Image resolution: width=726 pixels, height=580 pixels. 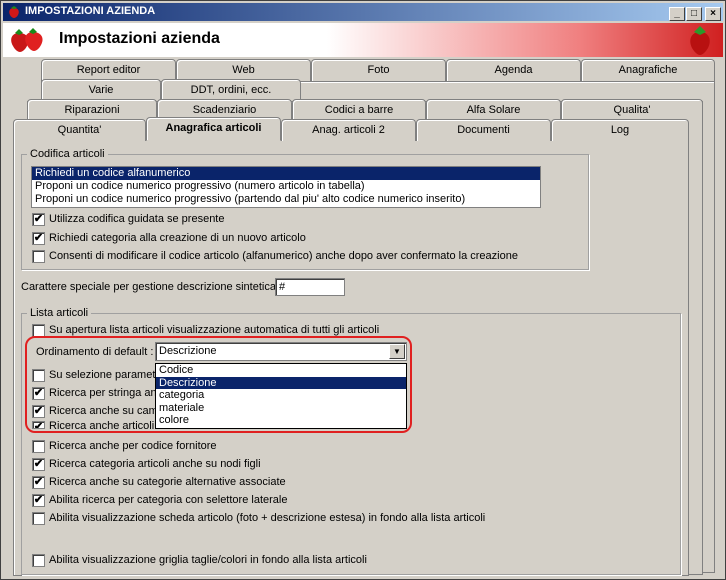 I want to click on tab-varie: Varie, so click(x=101, y=90).